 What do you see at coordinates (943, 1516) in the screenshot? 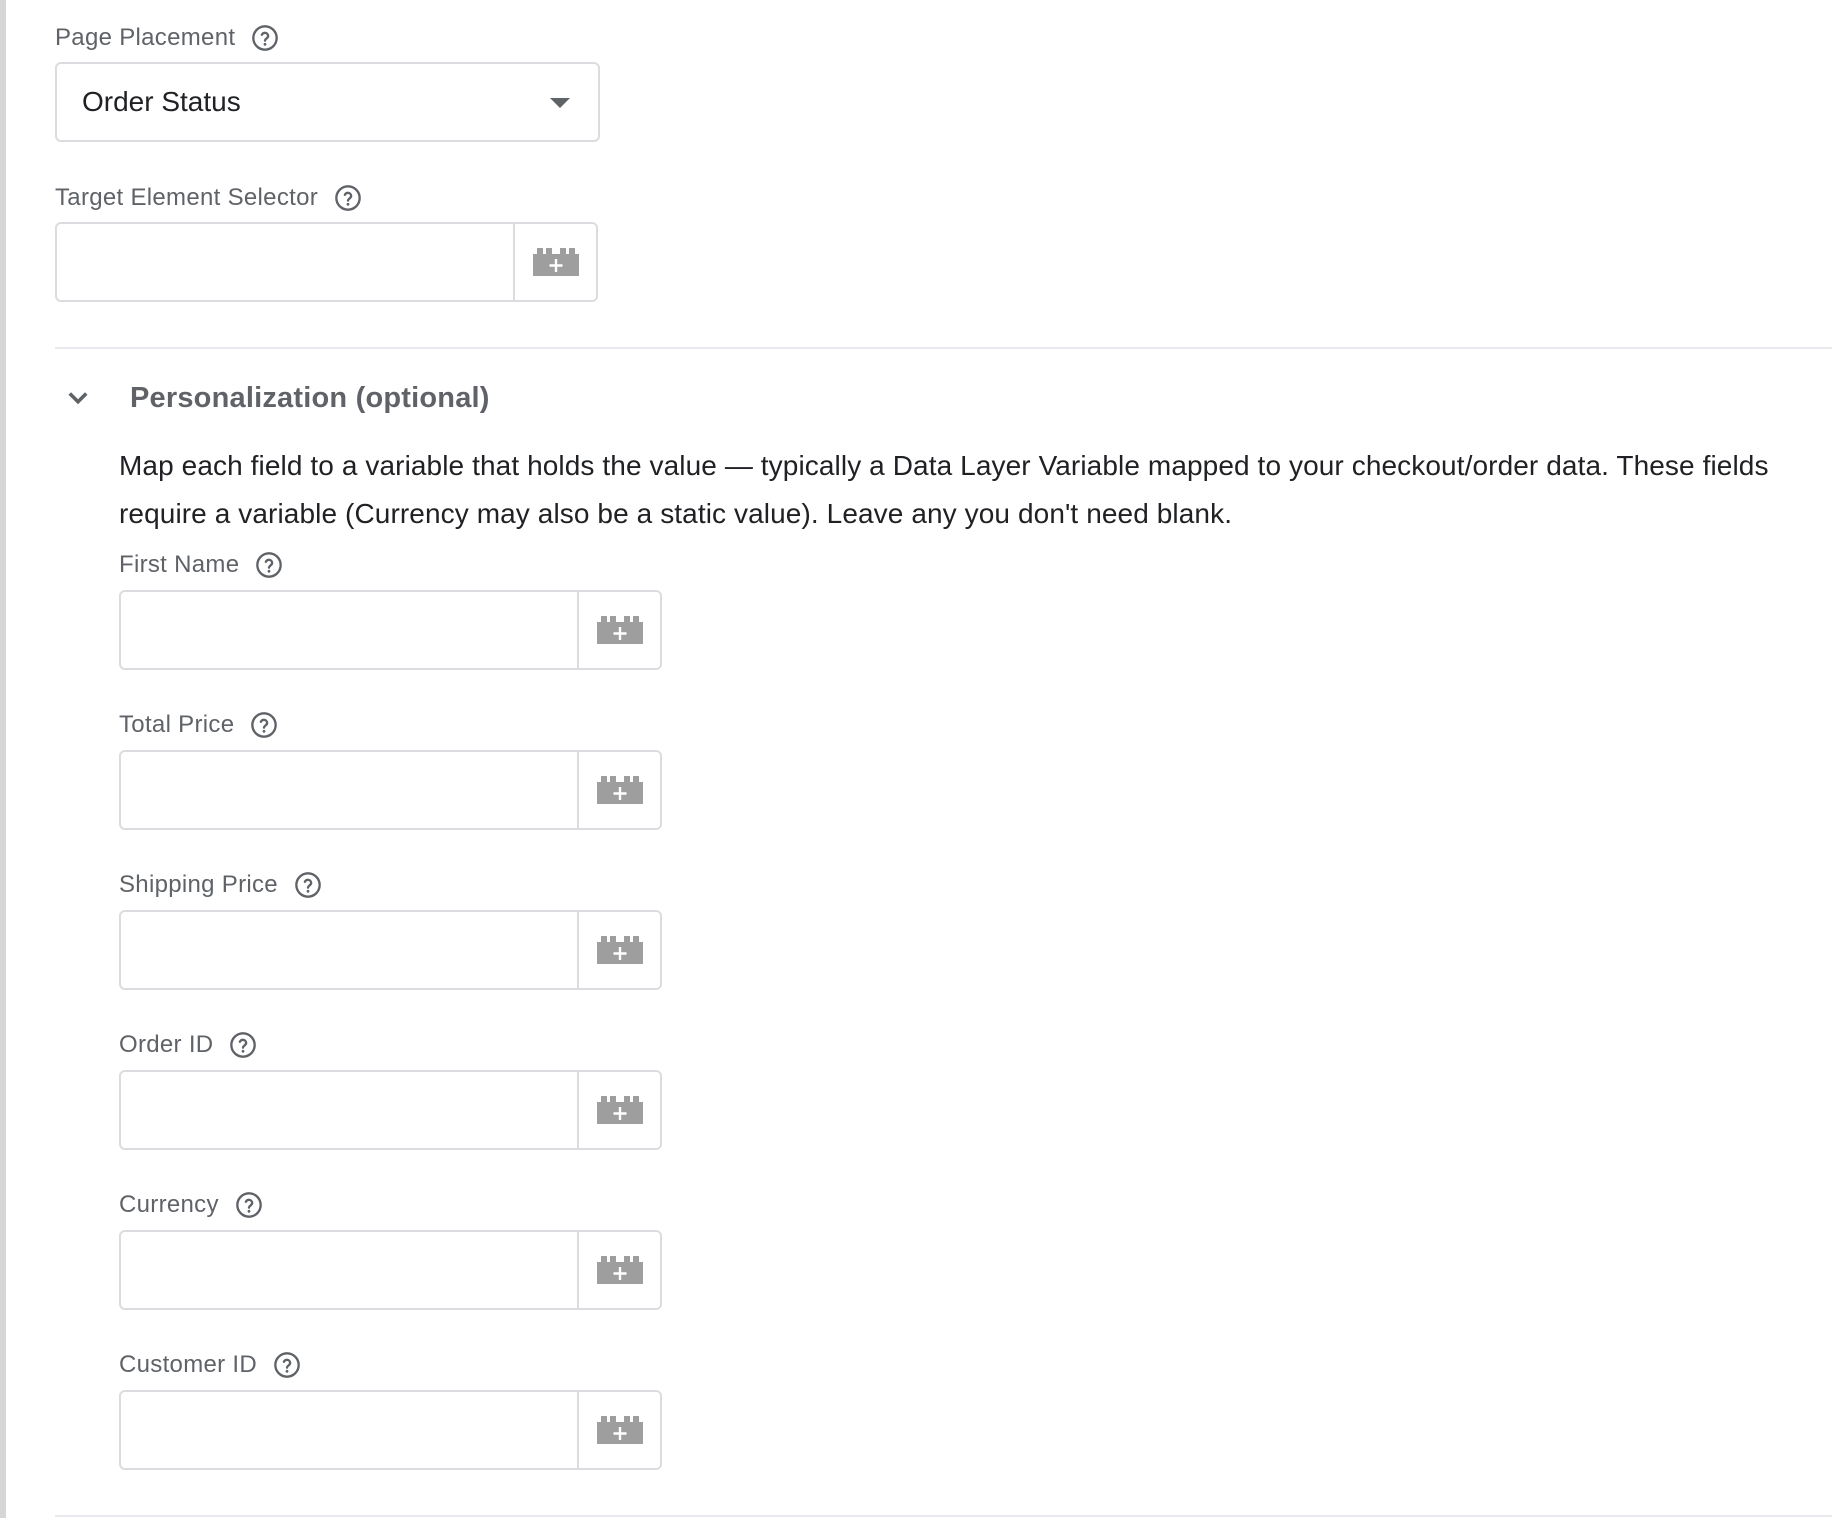
I see `section-divider-bottom` at bounding box center [943, 1516].